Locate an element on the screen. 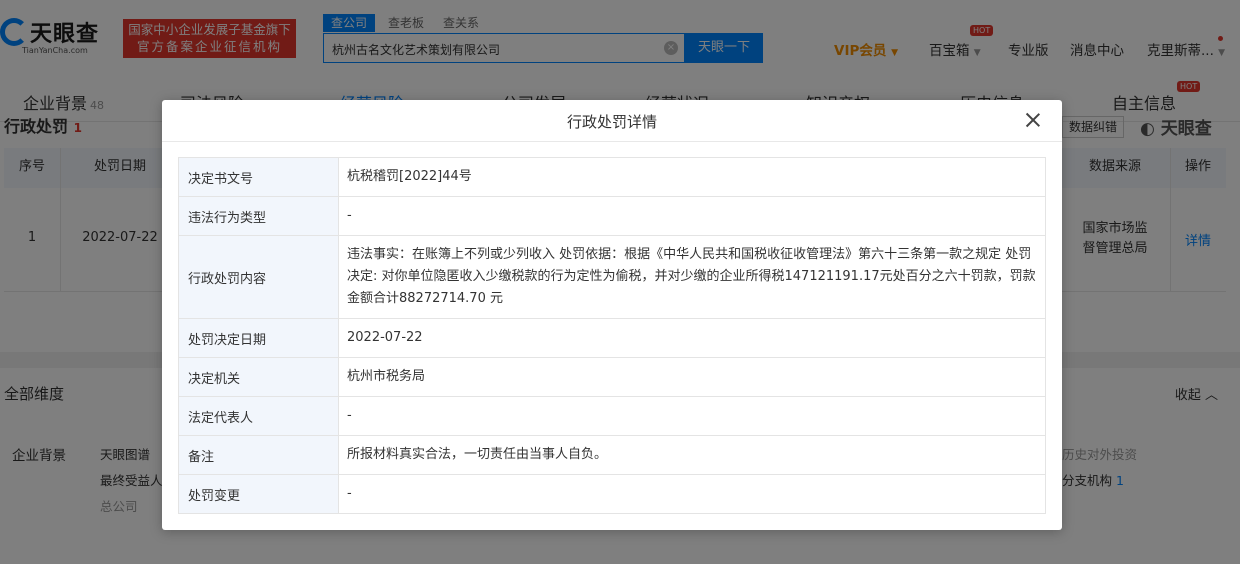 This screenshot has height=564, width=1240. table-row: 备注 所报材料真实合法，一切责任由当事人自负。 is located at coordinates (612, 455).